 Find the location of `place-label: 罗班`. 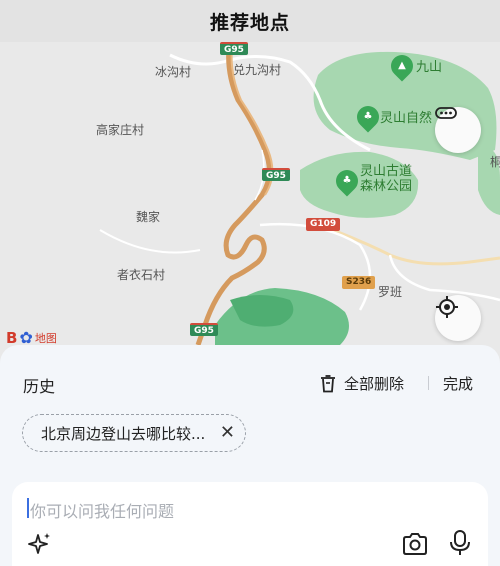

place-label: 罗班 is located at coordinates (390, 292).